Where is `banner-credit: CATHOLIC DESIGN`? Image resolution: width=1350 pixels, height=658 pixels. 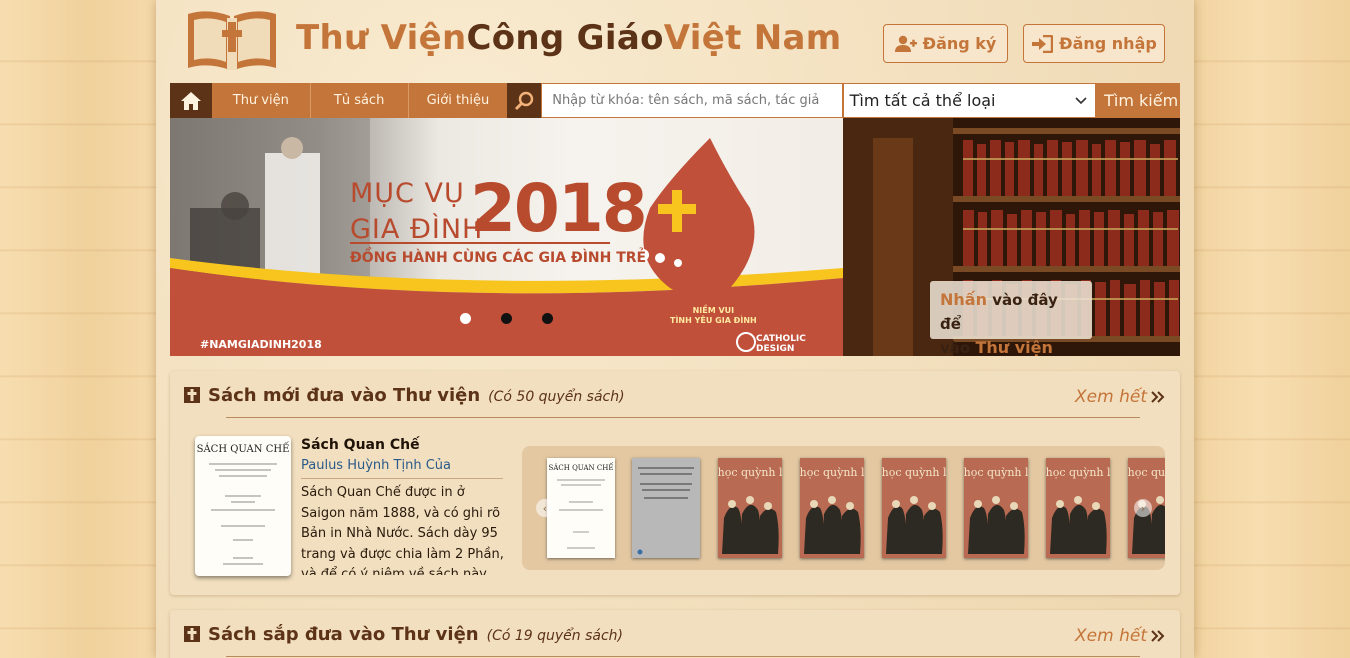 banner-credit: CATHOLIC DESIGN is located at coordinates (781, 344).